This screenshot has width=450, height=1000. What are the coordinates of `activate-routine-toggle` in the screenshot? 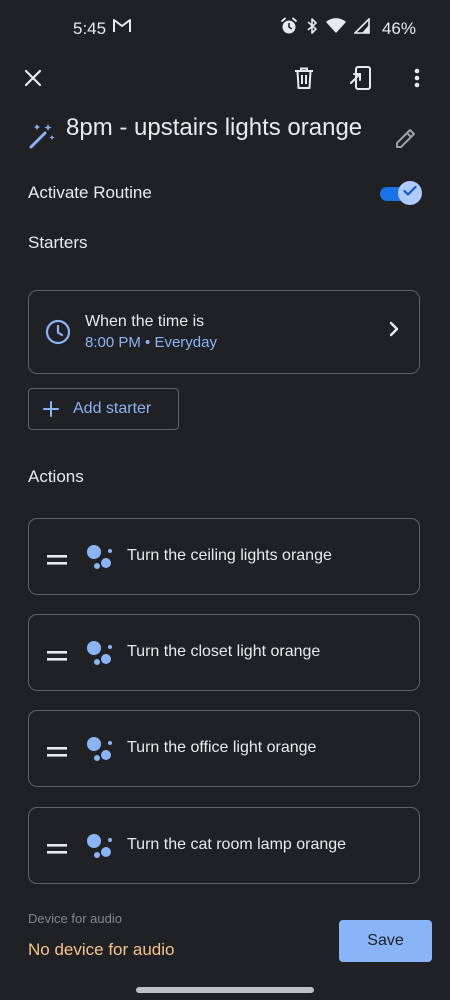 It's located at (400, 194).